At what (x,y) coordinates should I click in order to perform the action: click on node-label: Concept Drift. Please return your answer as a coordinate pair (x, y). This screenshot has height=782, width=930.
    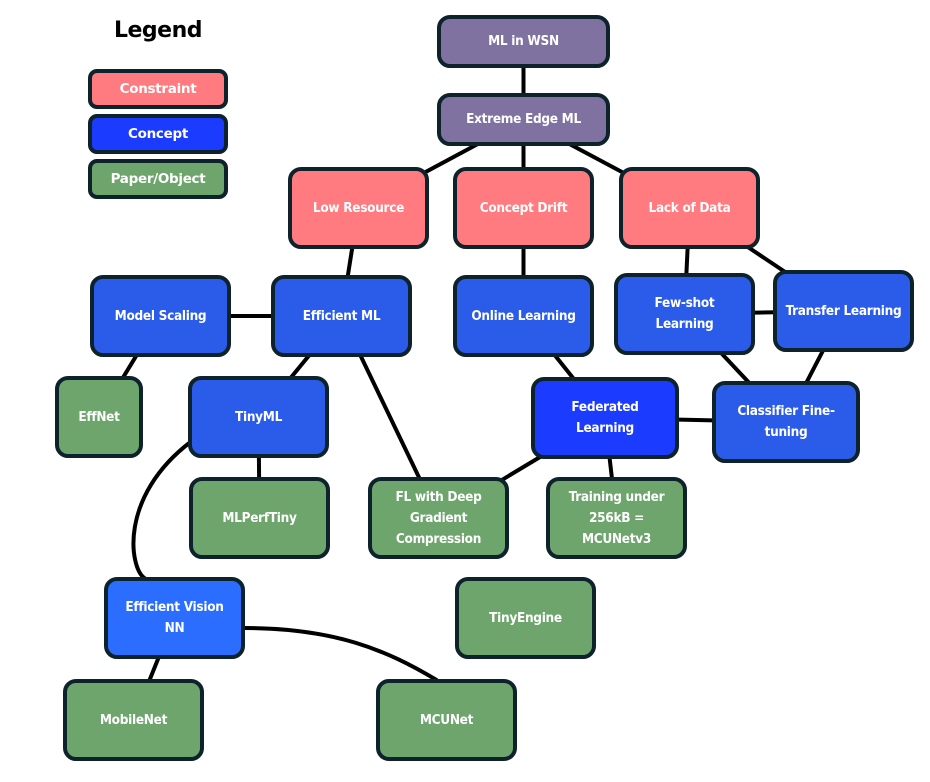
    Looking at the image, I should click on (523, 207).